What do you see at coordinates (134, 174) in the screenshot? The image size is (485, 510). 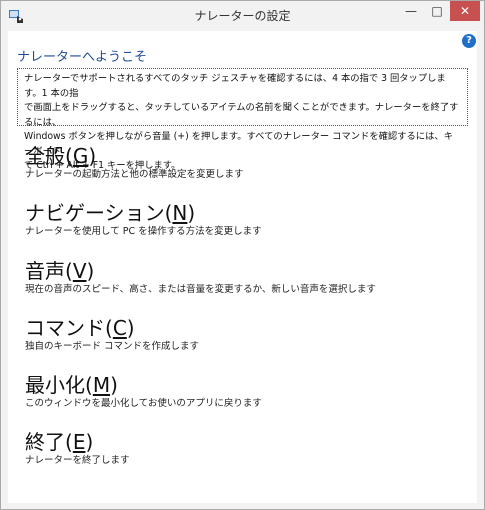 I see `section-description: ナレーターの起動方法と他の標準設定を変更します` at bounding box center [134, 174].